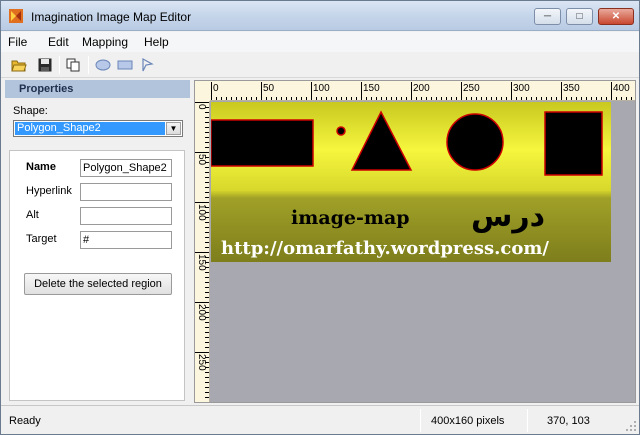 The image size is (640, 435). What do you see at coordinates (98, 128) in the screenshot?
I see `shape-dropdown: Polygon_Shape2 ▼` at bounding box center [98, 128].